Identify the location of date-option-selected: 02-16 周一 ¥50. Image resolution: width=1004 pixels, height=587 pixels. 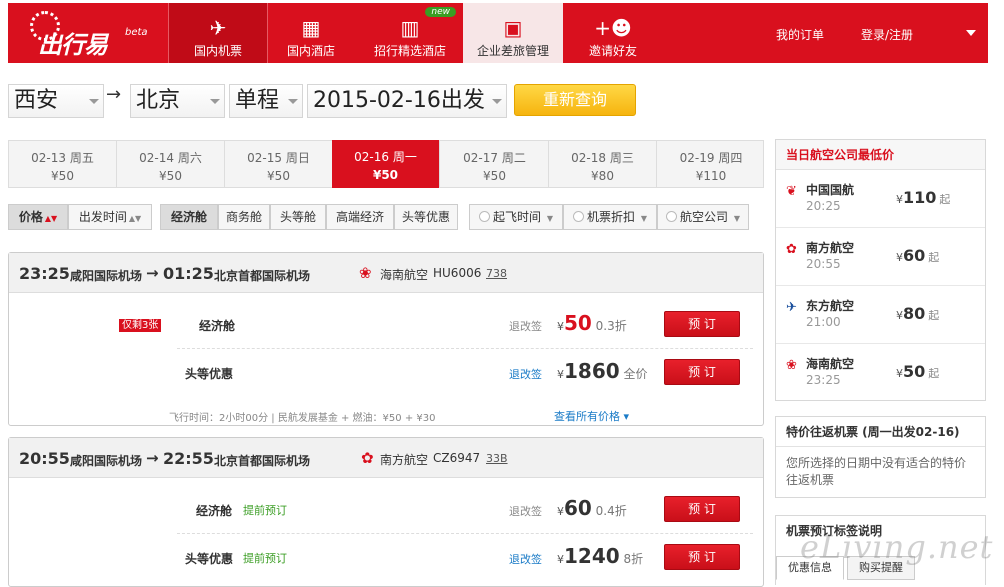
(386, 164).